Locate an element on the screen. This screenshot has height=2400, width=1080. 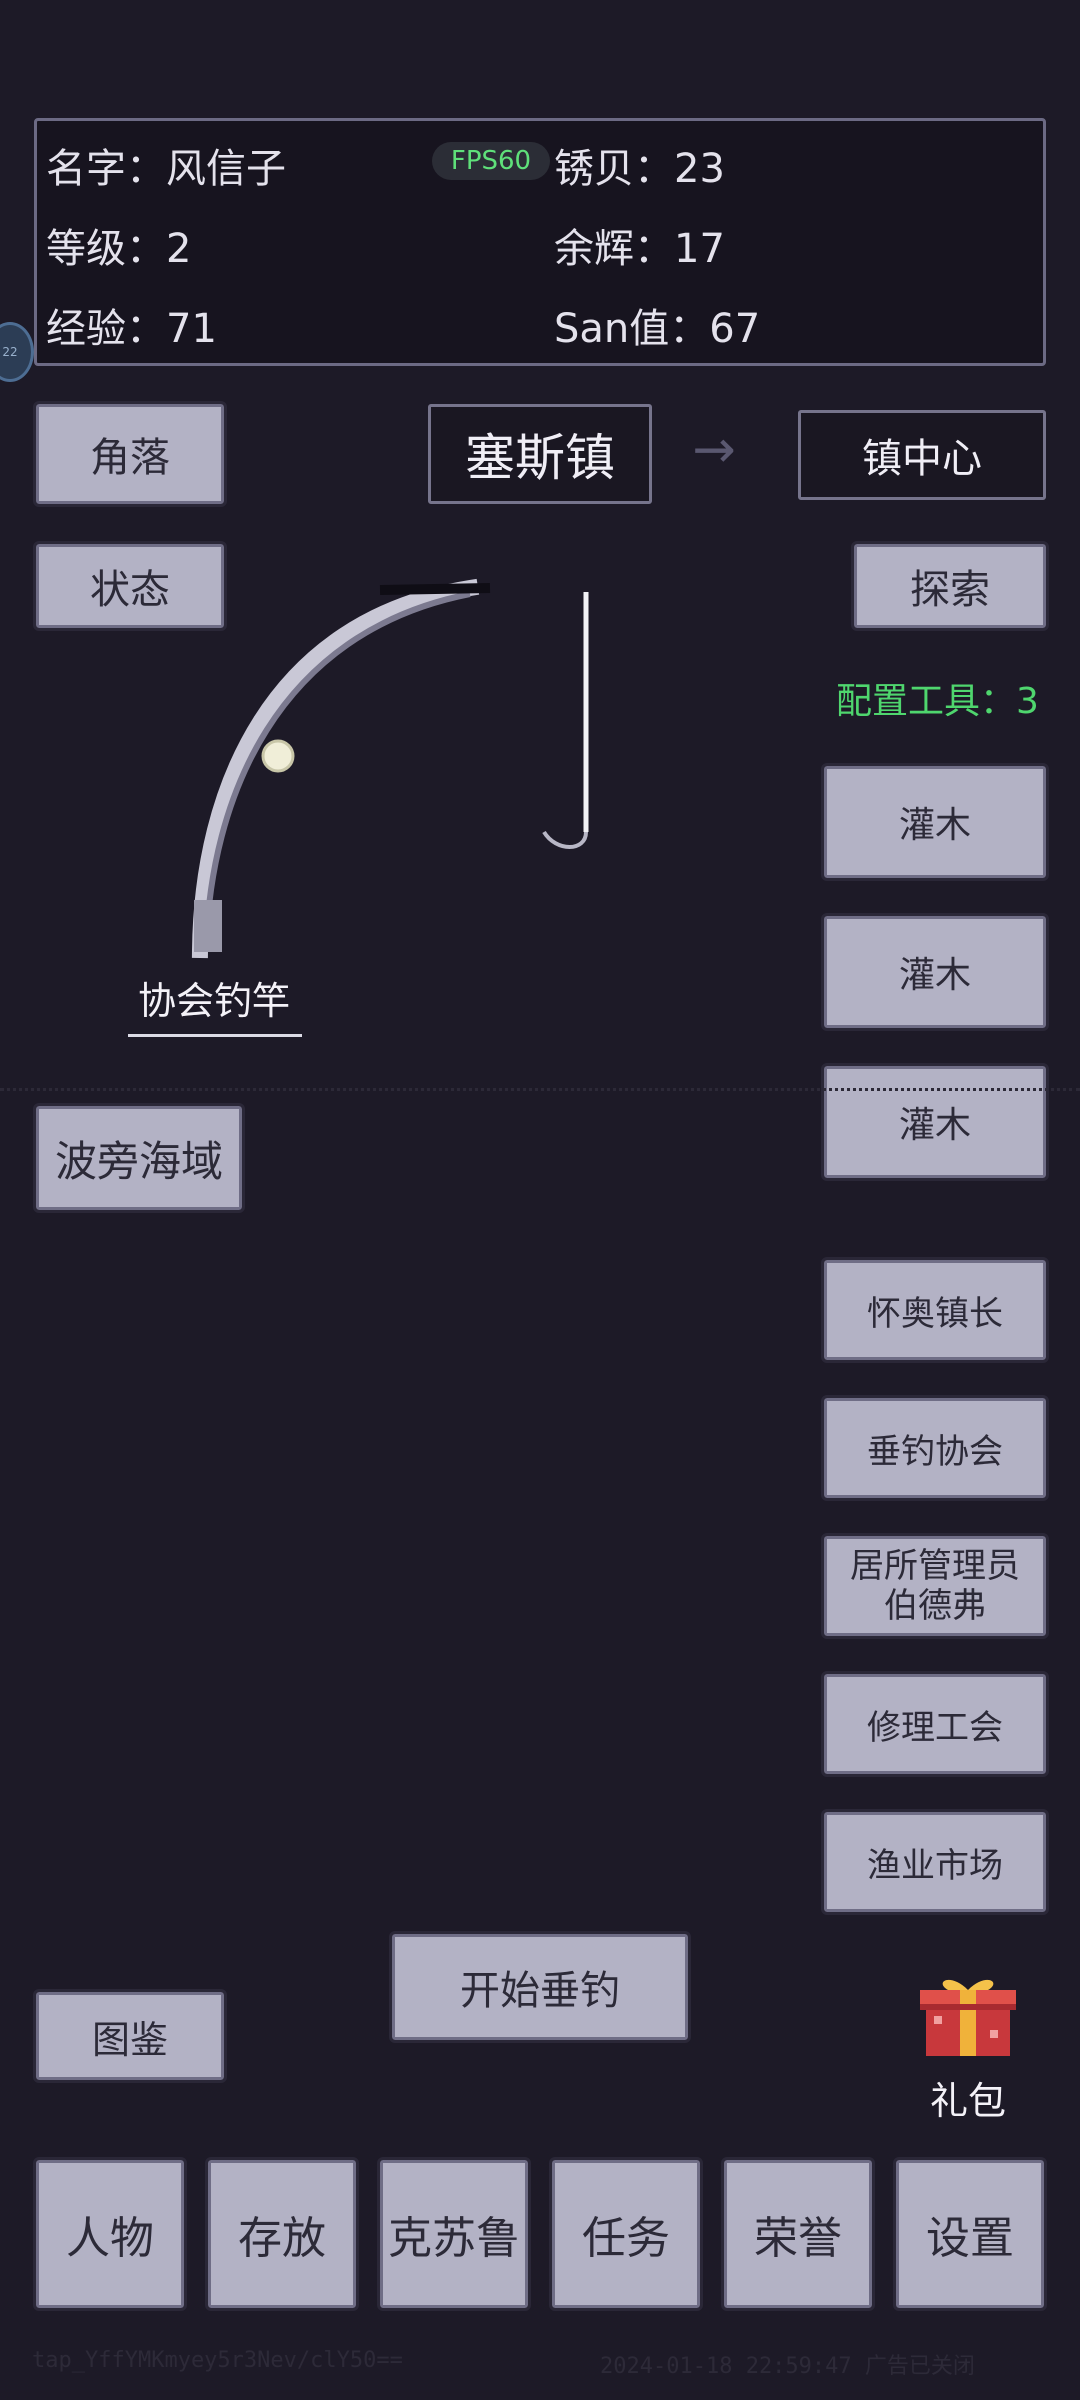
watermark-left: tap_YffYMKmyey5r3Nev/clY50== is located at coordinates (217, 2360).